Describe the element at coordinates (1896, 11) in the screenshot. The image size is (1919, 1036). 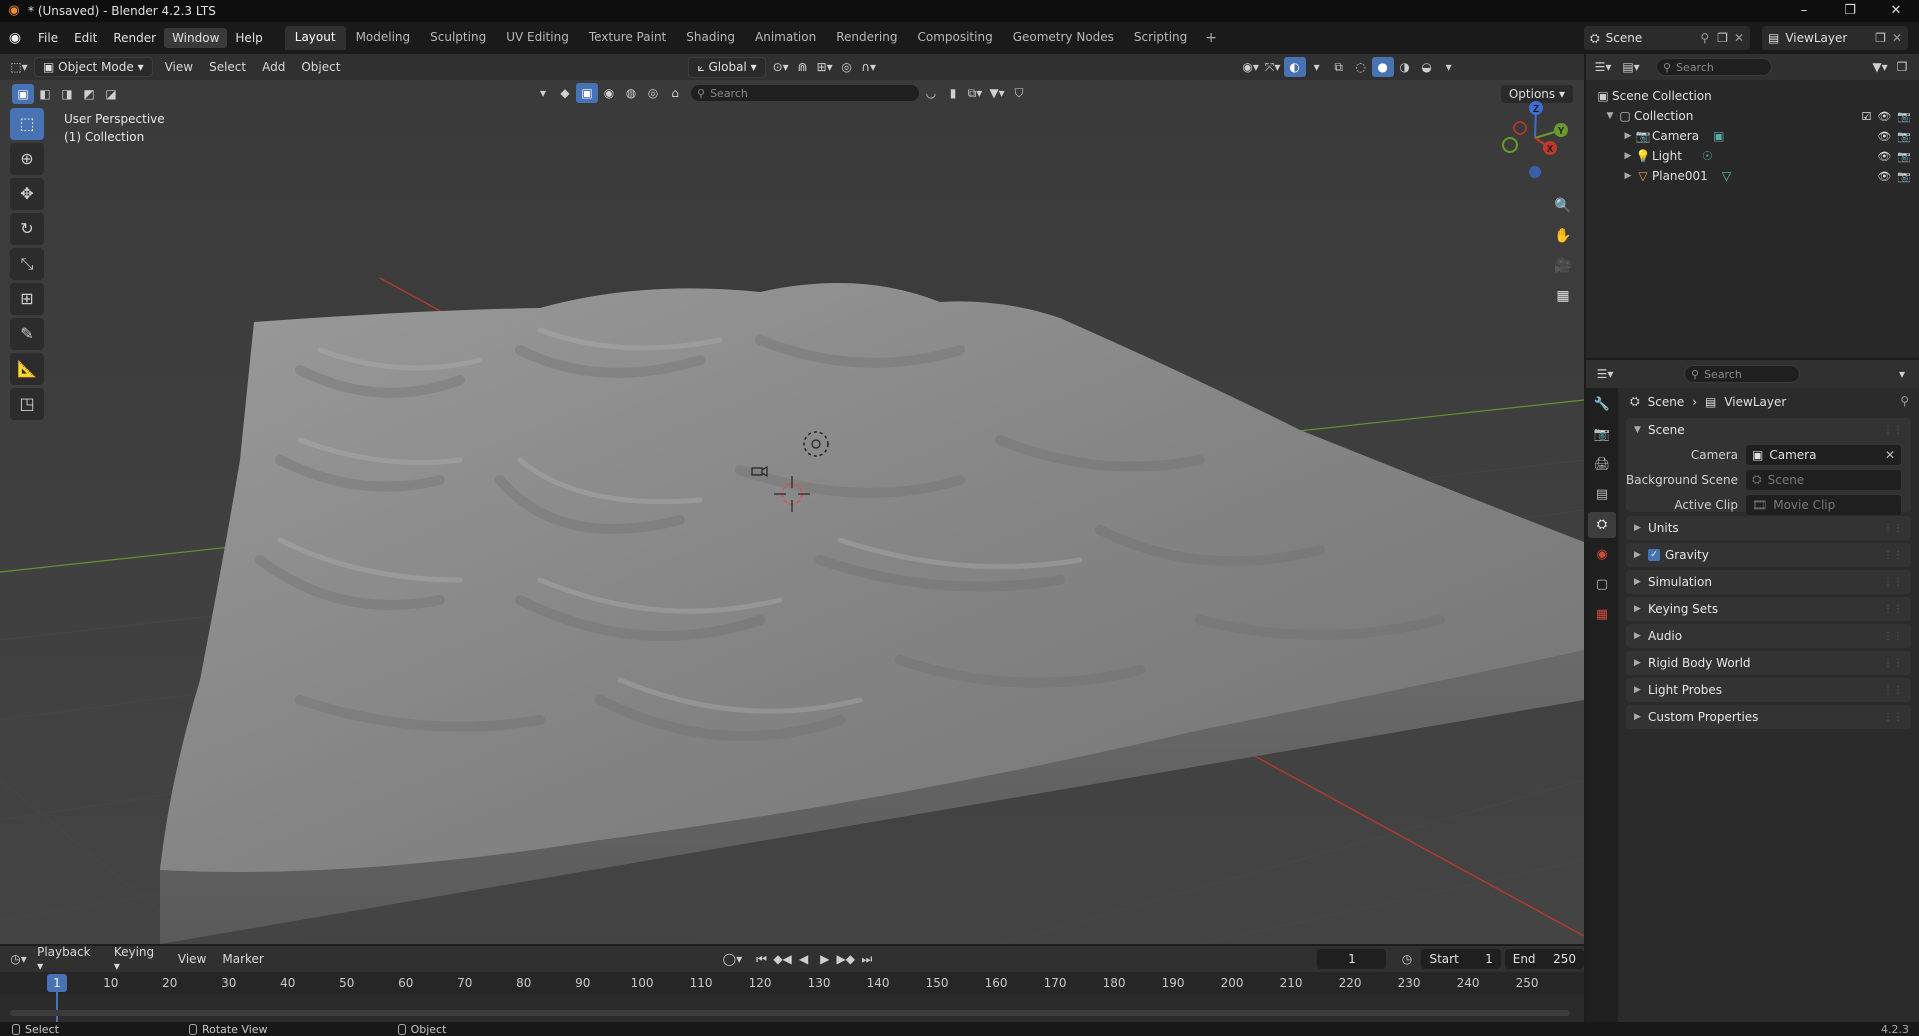
I see `close-button: ✕` at that location.